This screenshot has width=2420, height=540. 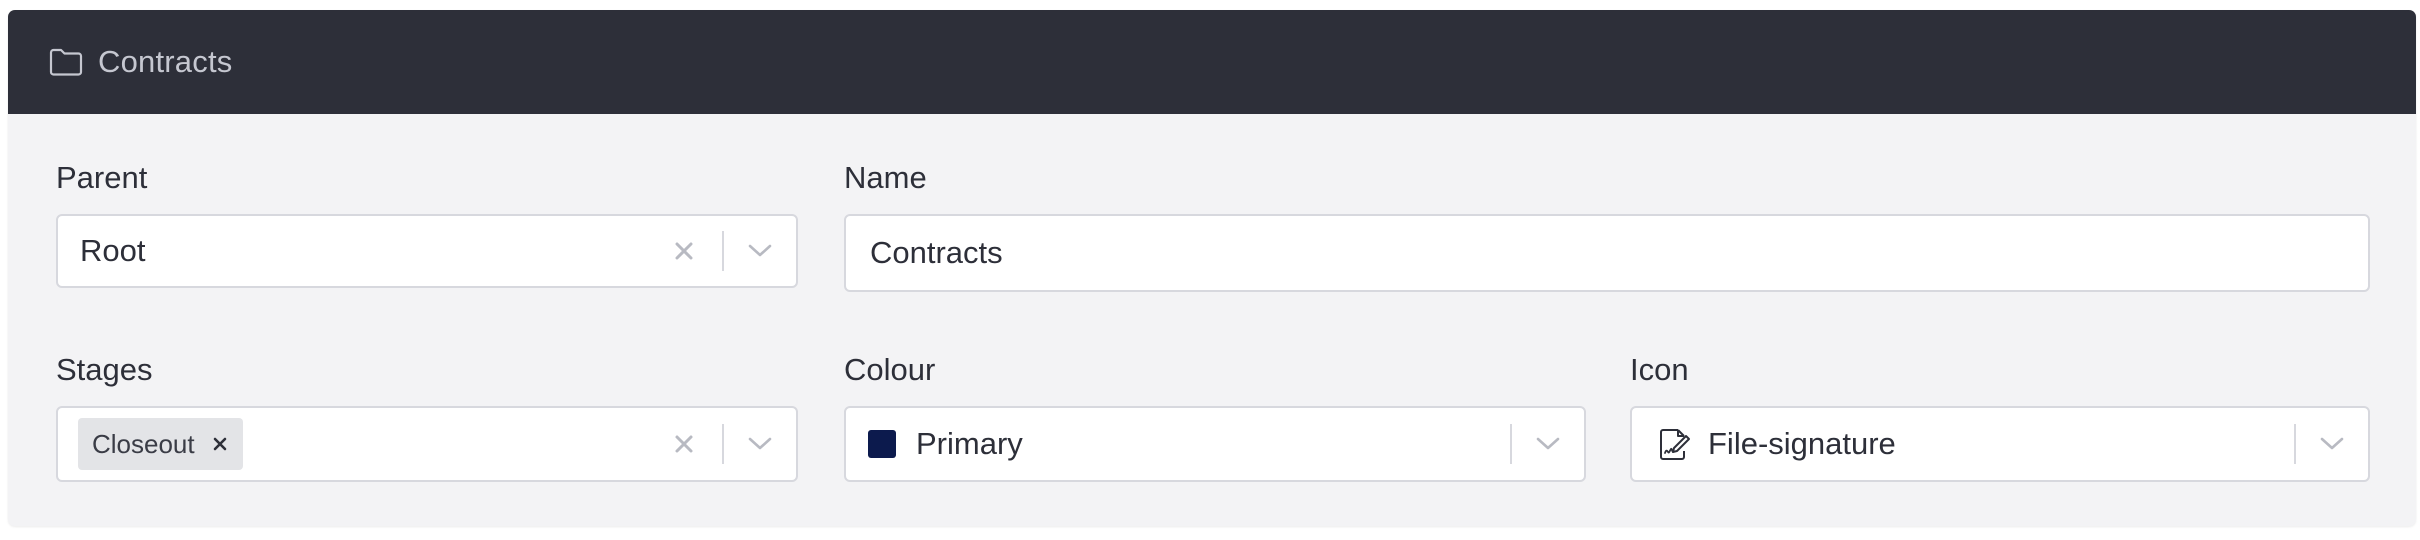 I want to click on colour-select: Primary, so click(x=1215, y=444).